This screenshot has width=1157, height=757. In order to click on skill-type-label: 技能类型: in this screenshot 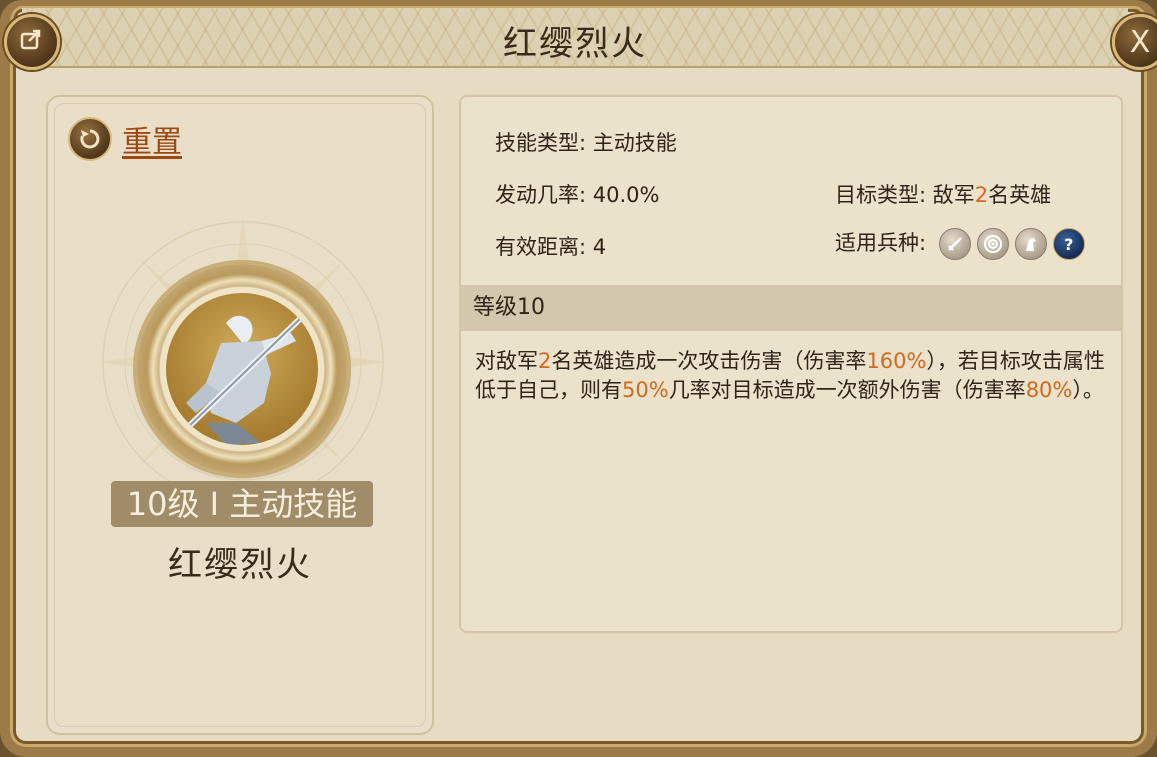, I will do `click(541, 143)`.